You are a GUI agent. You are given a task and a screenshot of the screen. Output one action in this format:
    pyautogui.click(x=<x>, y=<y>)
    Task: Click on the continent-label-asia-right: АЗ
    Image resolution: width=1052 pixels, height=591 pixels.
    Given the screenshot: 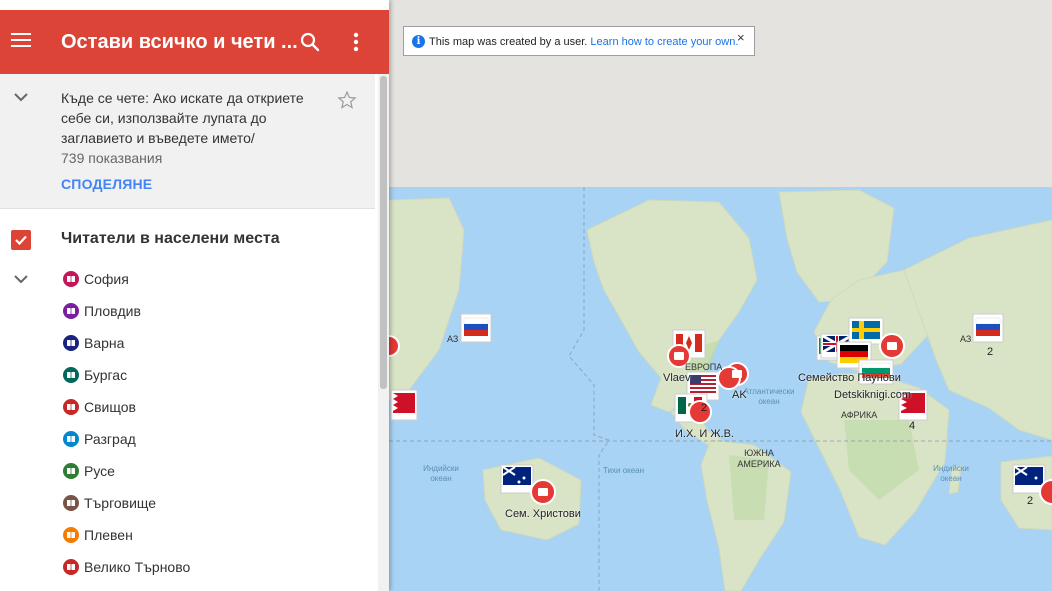 What is the action you would take?
    pyautogui.click(x=966, y=339)
    